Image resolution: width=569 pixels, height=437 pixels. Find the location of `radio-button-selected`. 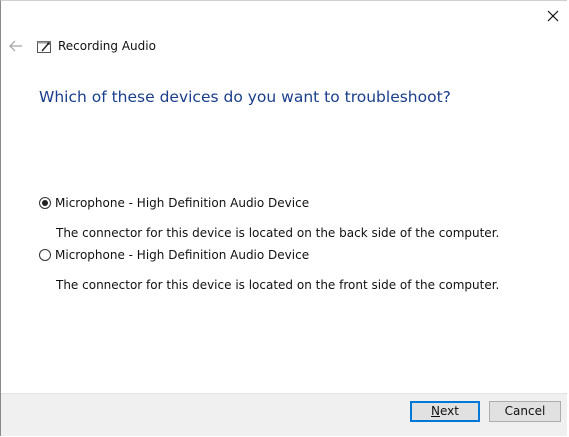

radio-button-selected is located at coordinates (45, 203).